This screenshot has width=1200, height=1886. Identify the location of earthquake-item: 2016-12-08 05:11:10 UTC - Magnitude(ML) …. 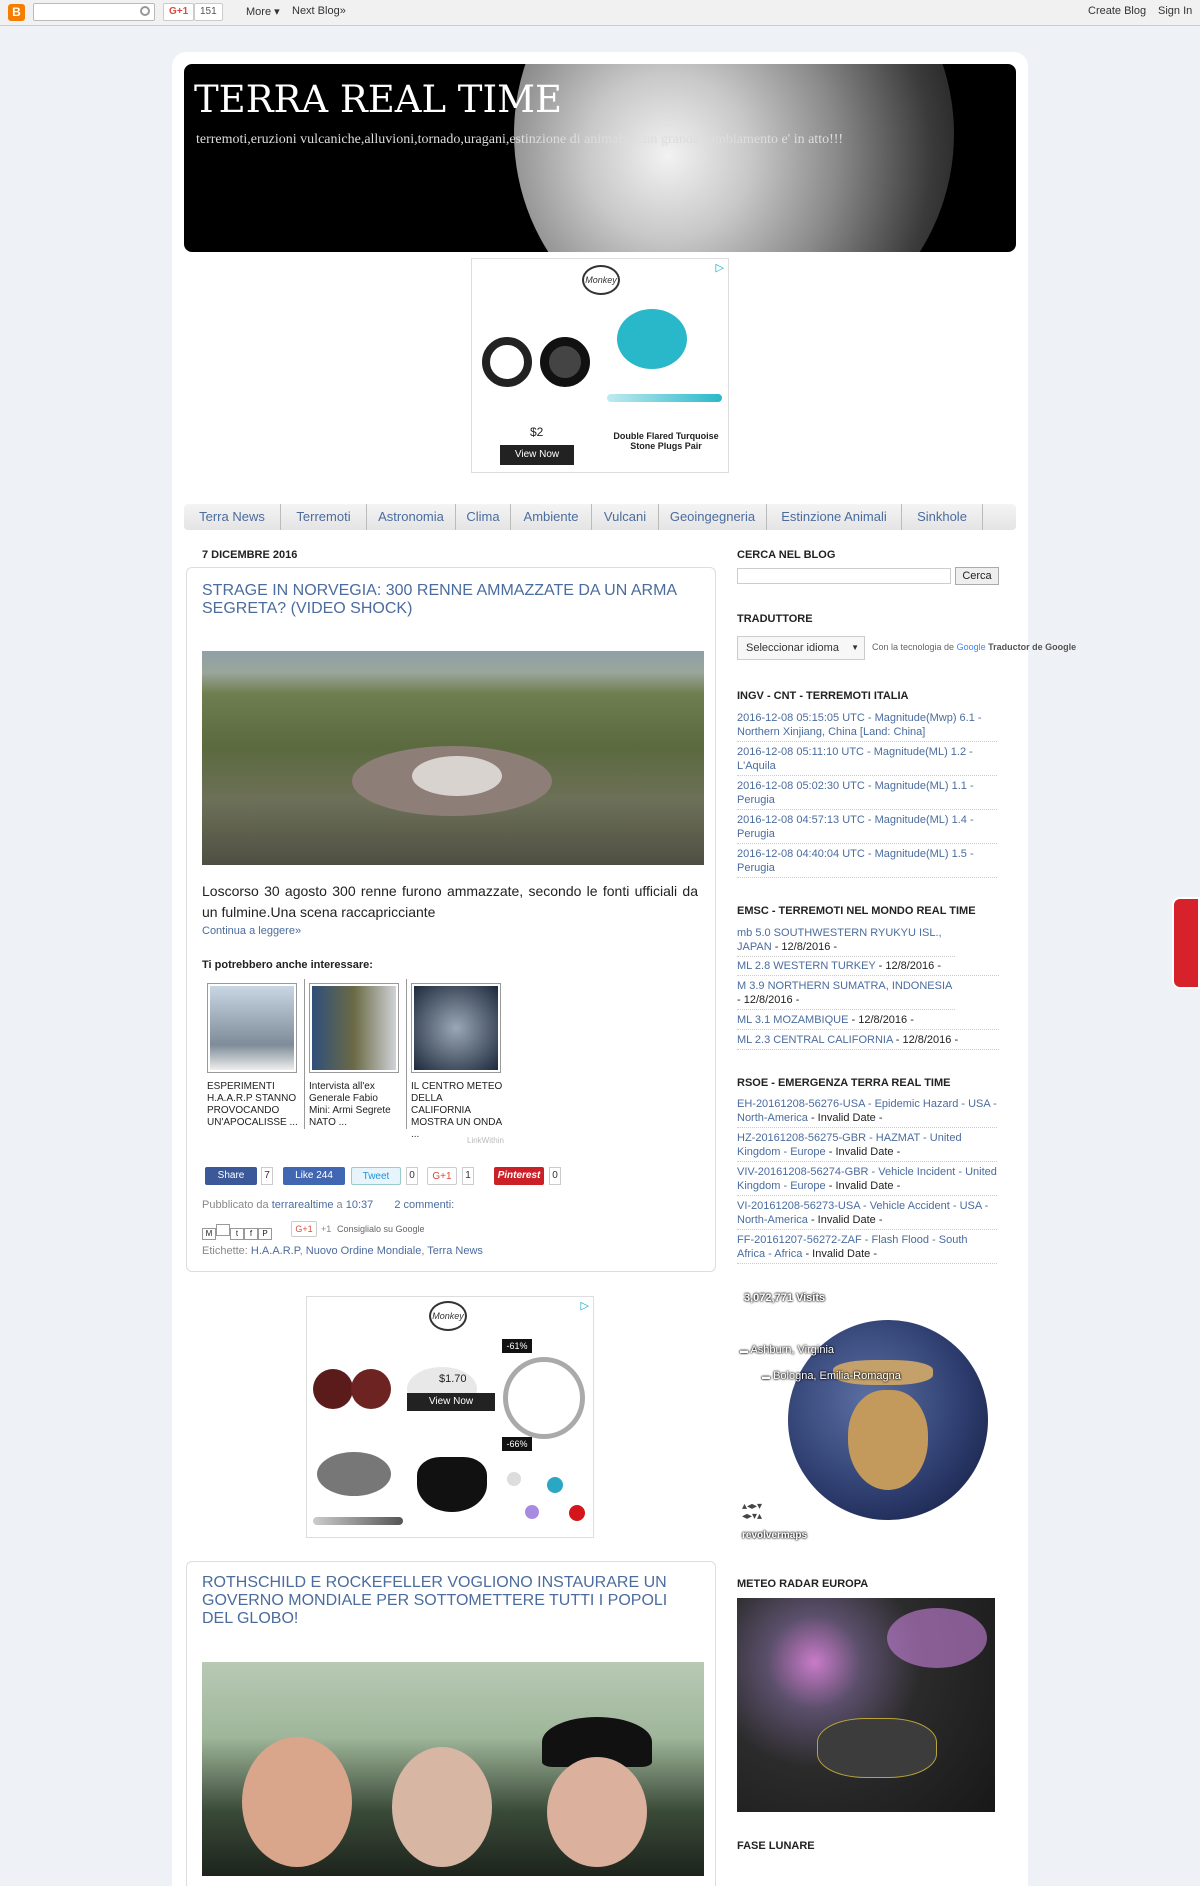
(867, 760).